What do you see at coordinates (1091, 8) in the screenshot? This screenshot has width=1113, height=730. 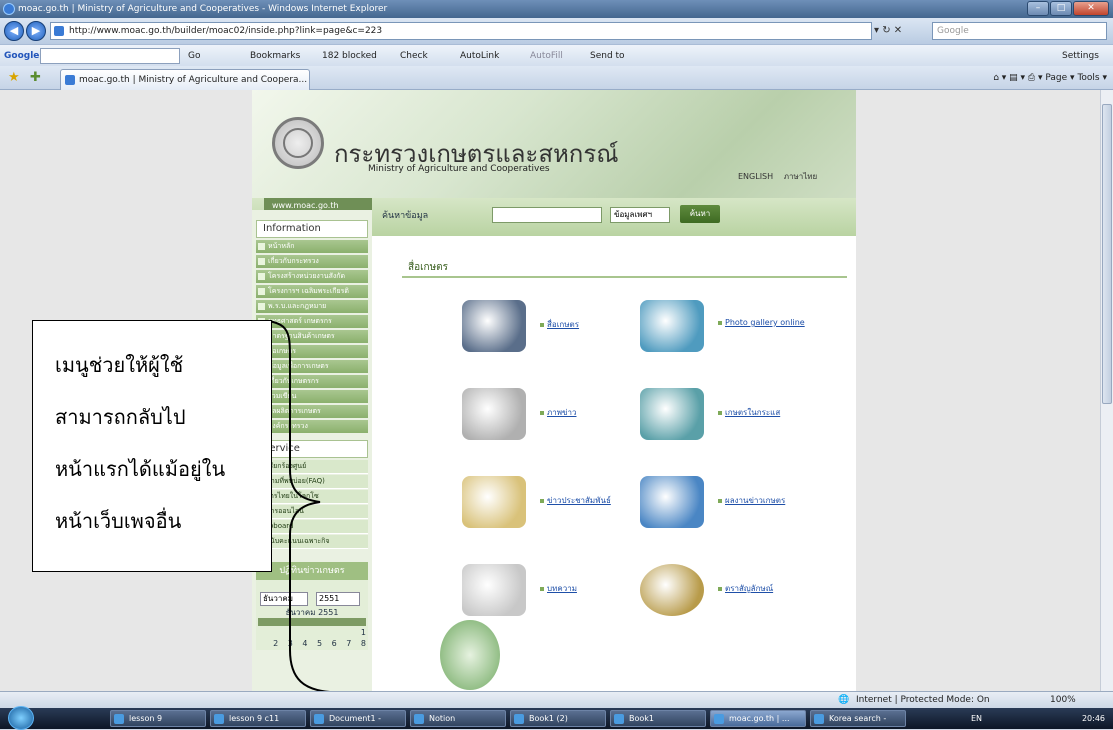 I see `close-button: ✕` at bounding box center [1091, 8].